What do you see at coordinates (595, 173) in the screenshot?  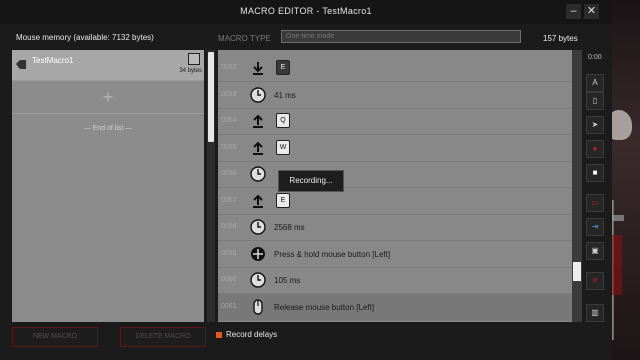 I see `stop-icon: ■` at bounding box center [595, 173].